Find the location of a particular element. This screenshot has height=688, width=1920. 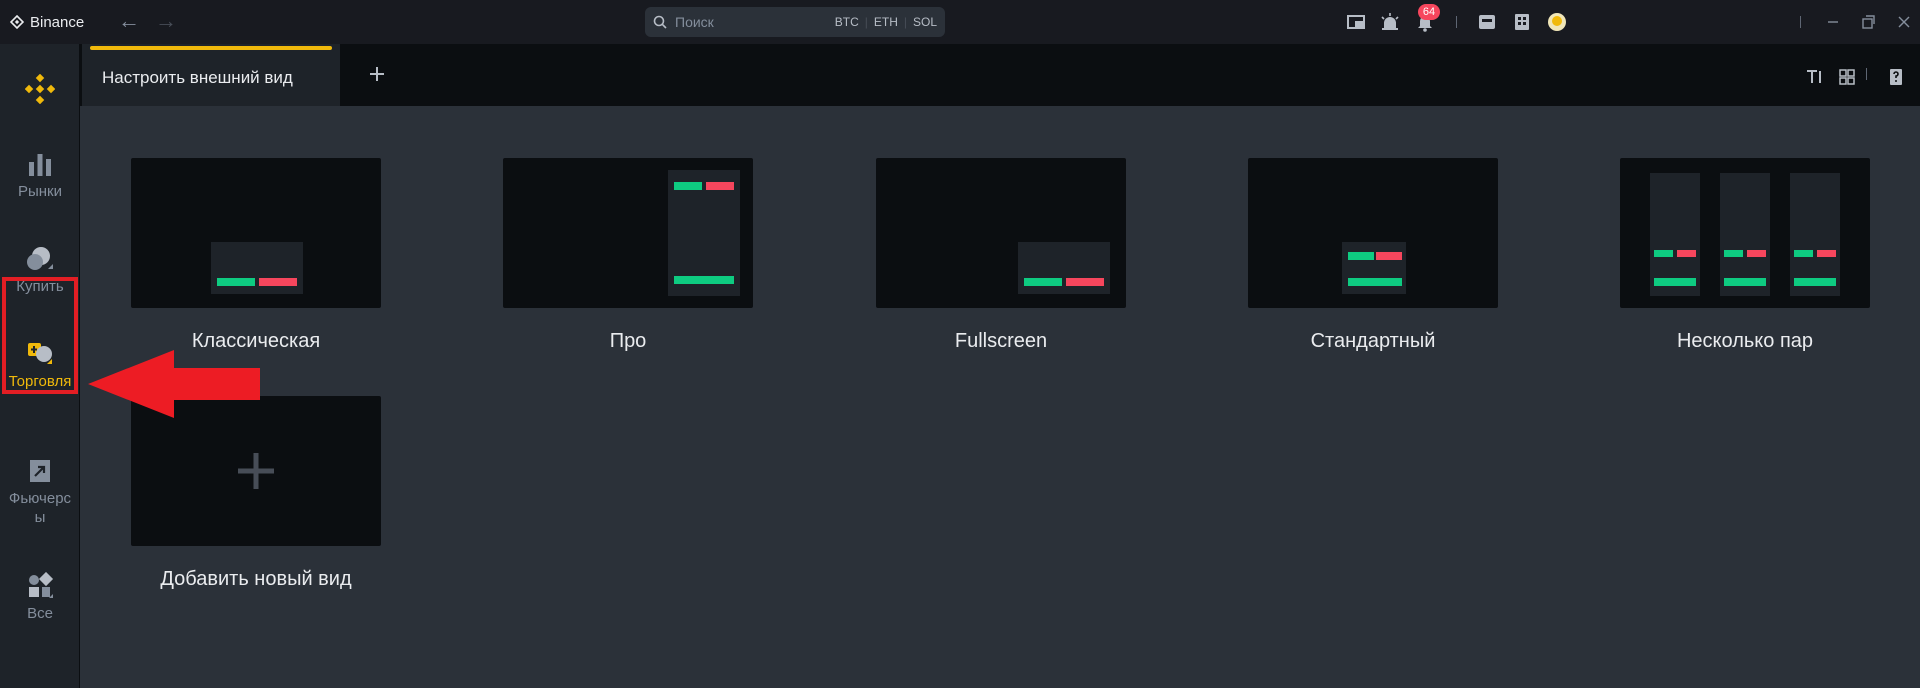

search-quick-chips: BTC | ETH | SOL is located at coordinates (885, 22).